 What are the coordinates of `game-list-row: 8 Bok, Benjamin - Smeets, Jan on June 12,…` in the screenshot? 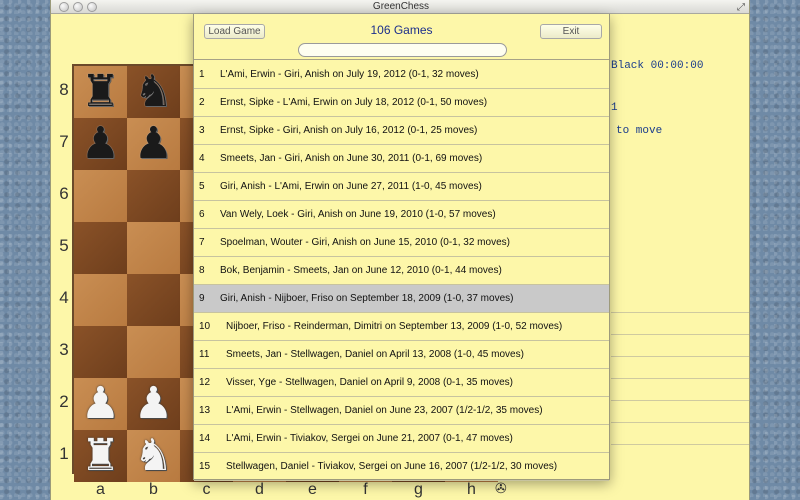 It's located at (401, 271).